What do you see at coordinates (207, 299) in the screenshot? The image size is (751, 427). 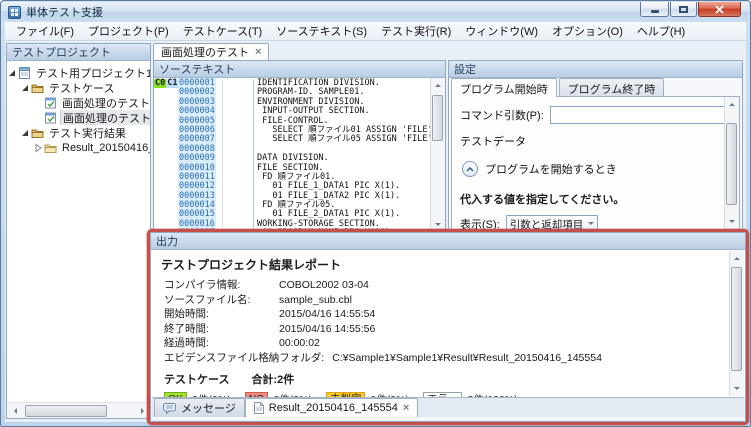 I see `field-label: ソースファイル名:` at bounding box center [207, 299].